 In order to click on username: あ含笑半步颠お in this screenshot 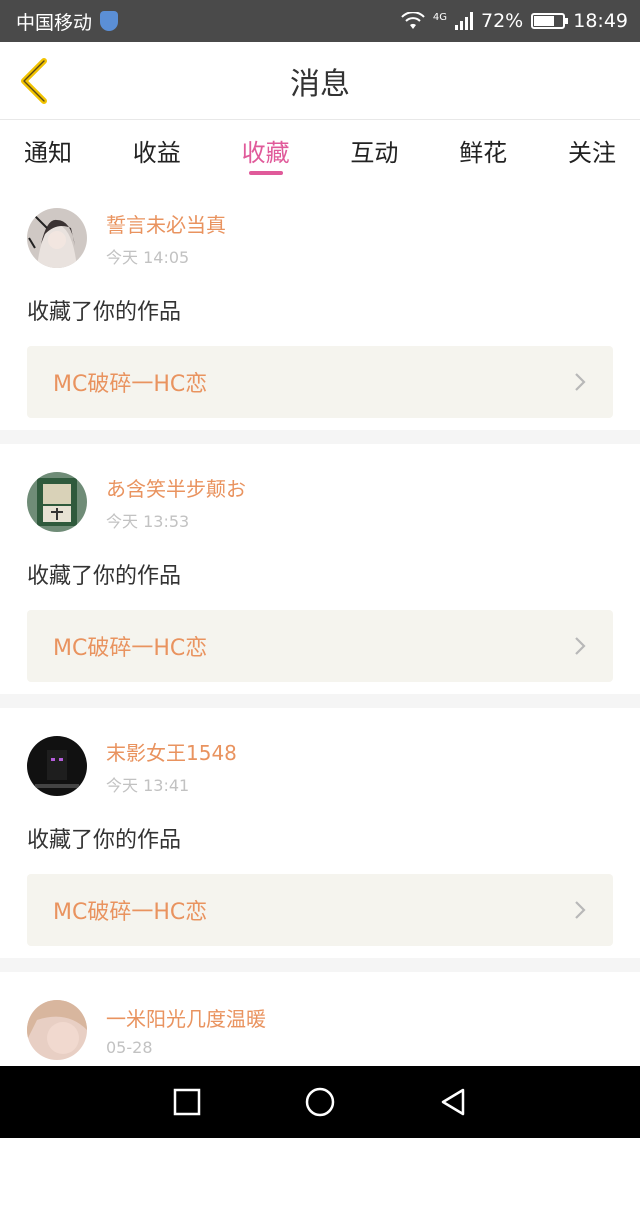, I will do `click(176, 487)`.